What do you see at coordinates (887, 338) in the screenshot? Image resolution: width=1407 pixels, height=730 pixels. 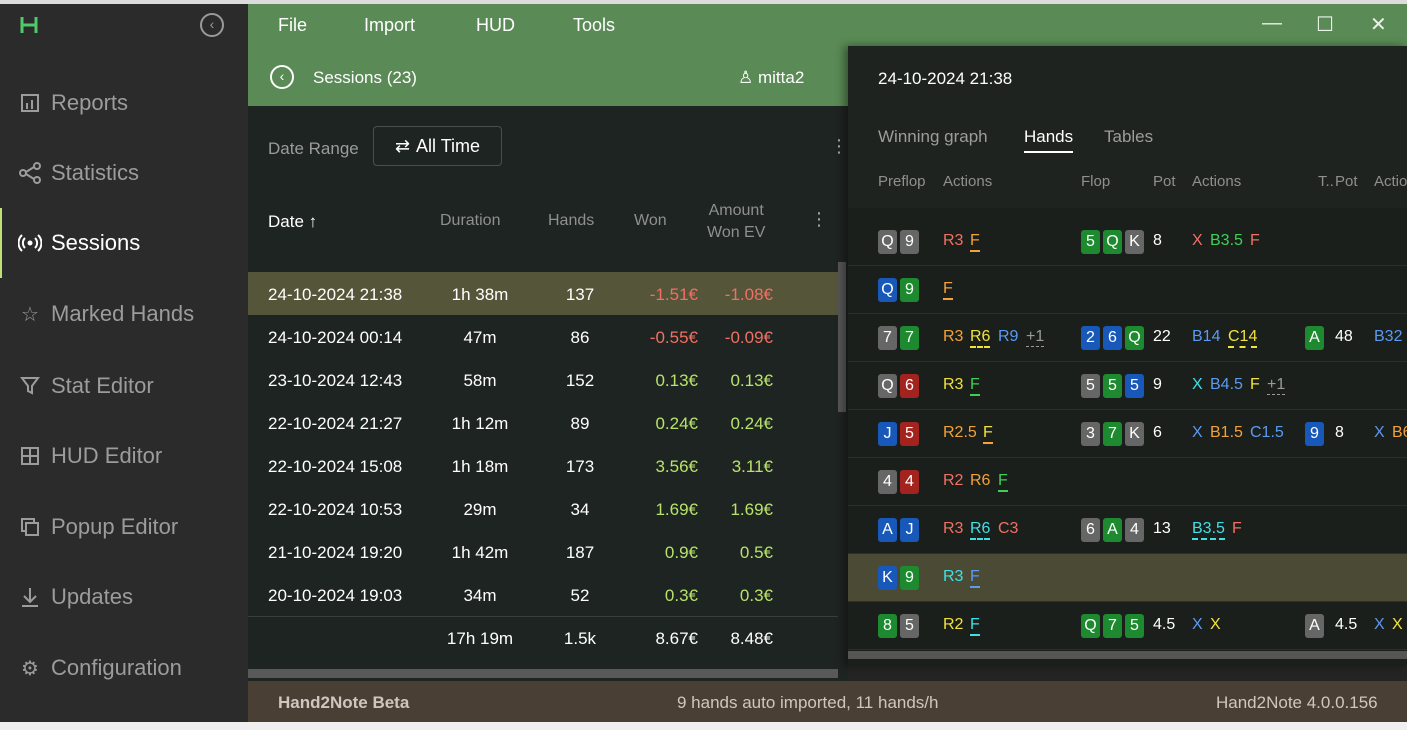 I see `card: 7` at bounding box center [887, 338].